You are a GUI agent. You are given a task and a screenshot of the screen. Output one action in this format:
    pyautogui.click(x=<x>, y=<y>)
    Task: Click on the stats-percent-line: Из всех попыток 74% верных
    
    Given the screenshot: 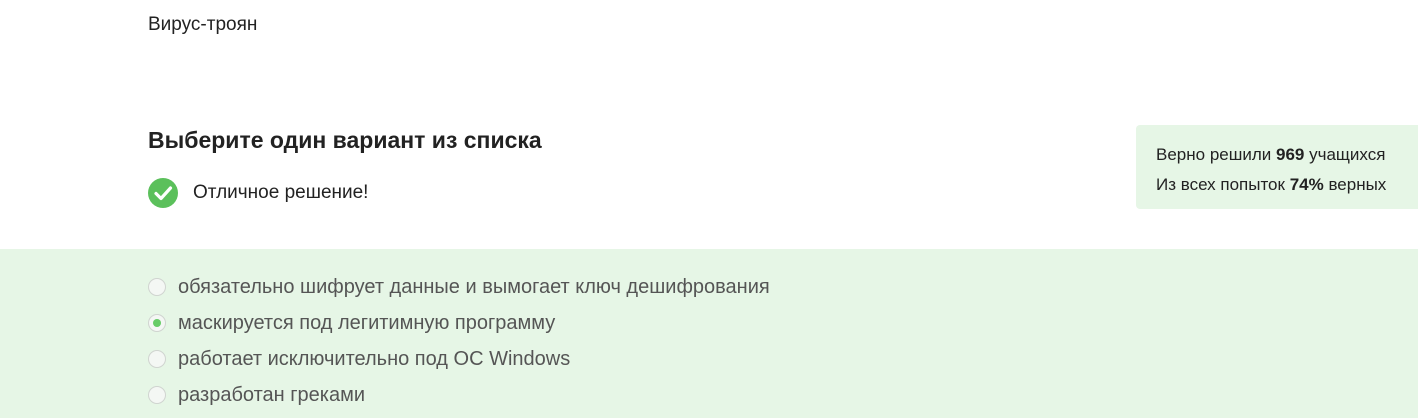 What is the action you would take?
    pyautogui.click(x=1287, y=185)
    